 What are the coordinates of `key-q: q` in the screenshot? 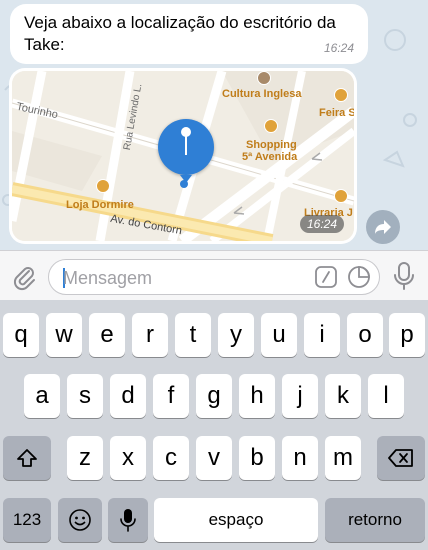 It's located at (21, 335).